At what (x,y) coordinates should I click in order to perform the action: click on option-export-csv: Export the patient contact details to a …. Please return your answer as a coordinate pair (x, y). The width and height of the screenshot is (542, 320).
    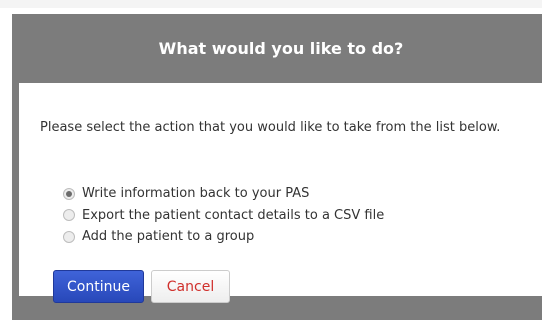
    Looking at the image, I should click on (223, 216).